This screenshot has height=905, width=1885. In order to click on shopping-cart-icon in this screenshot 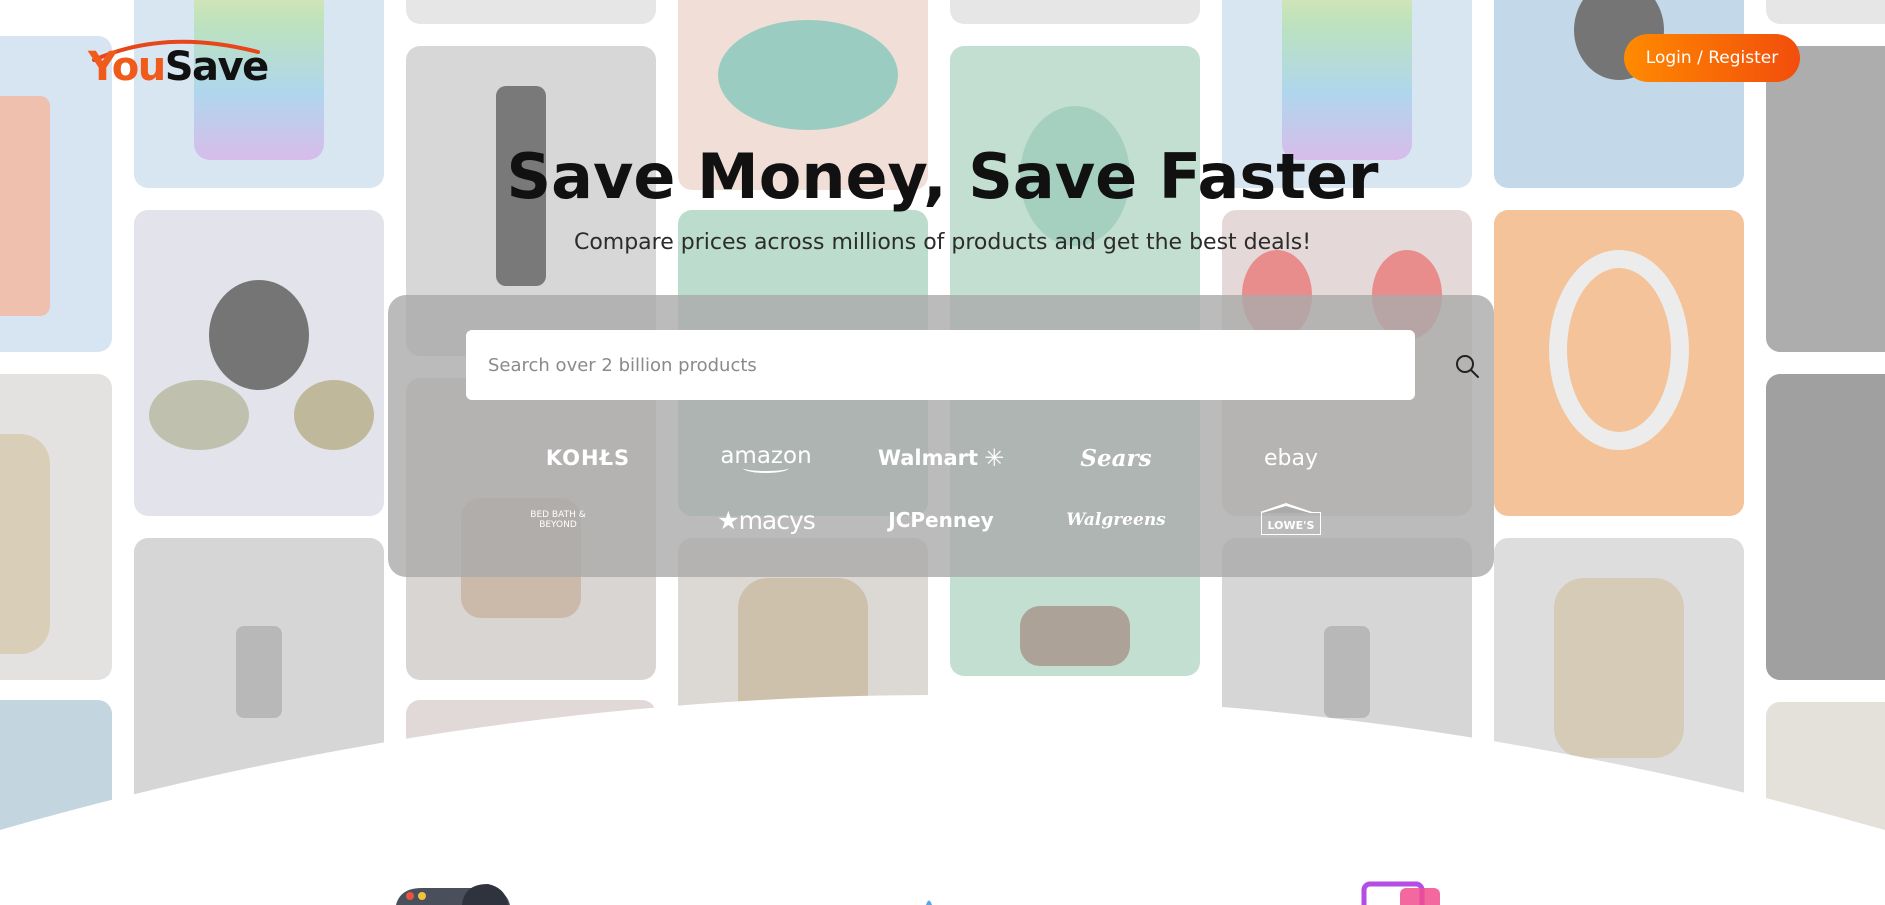, I will do `click(1400, 893)`.